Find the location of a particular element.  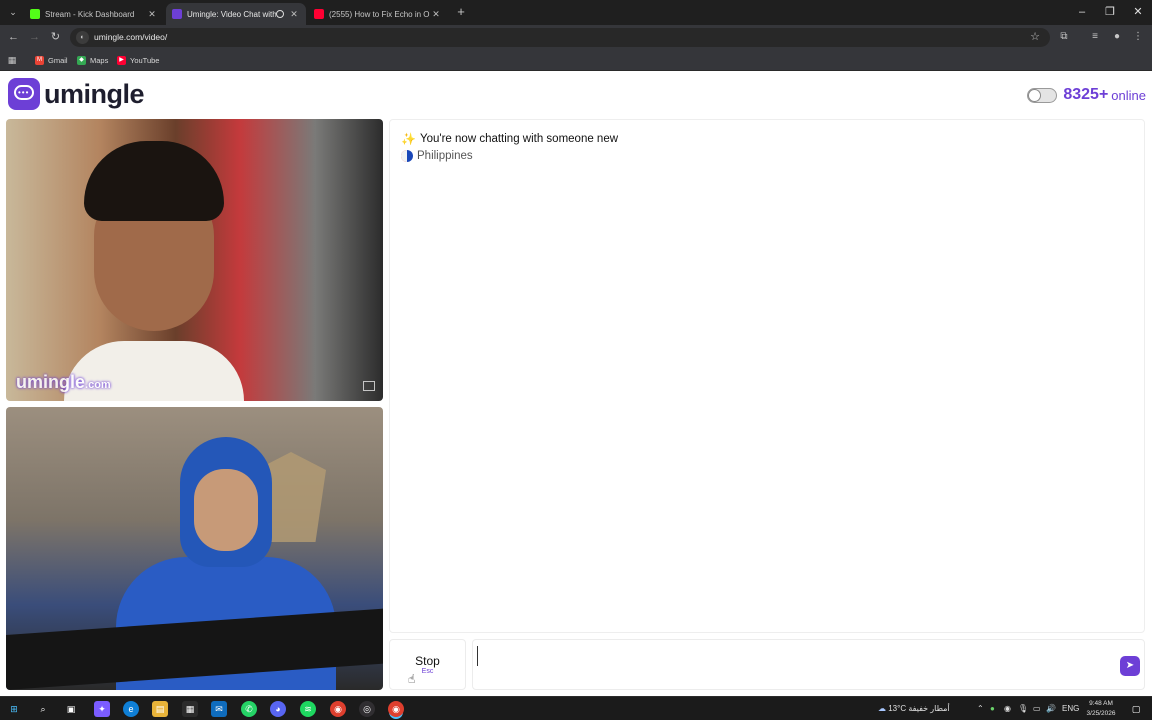

bookmark-youtube: ▶ YouTube is located at coordinates (138, 60).